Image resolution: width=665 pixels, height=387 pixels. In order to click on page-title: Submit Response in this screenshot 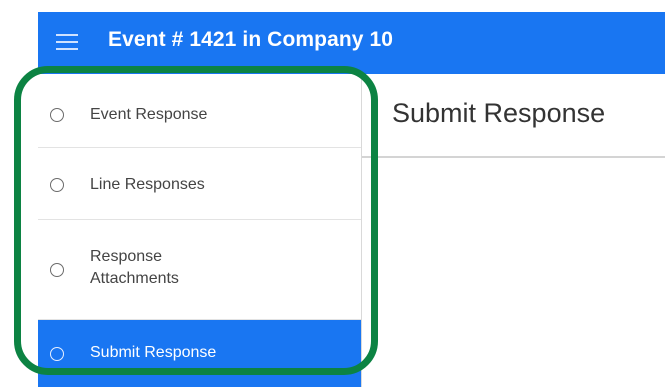, I will do `click(499, 113)`.